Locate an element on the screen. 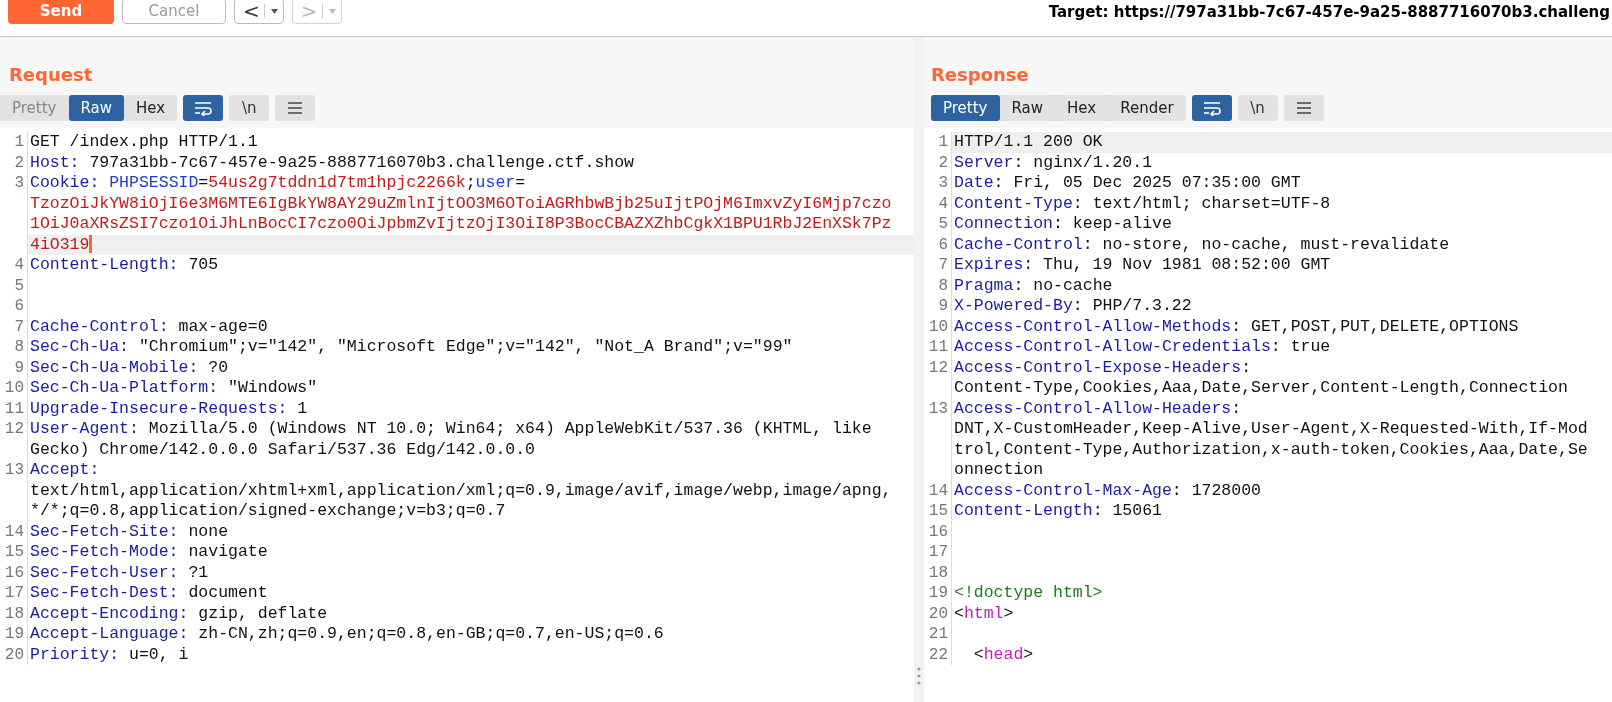  code-text: ; is located at coordinates (470, 182).